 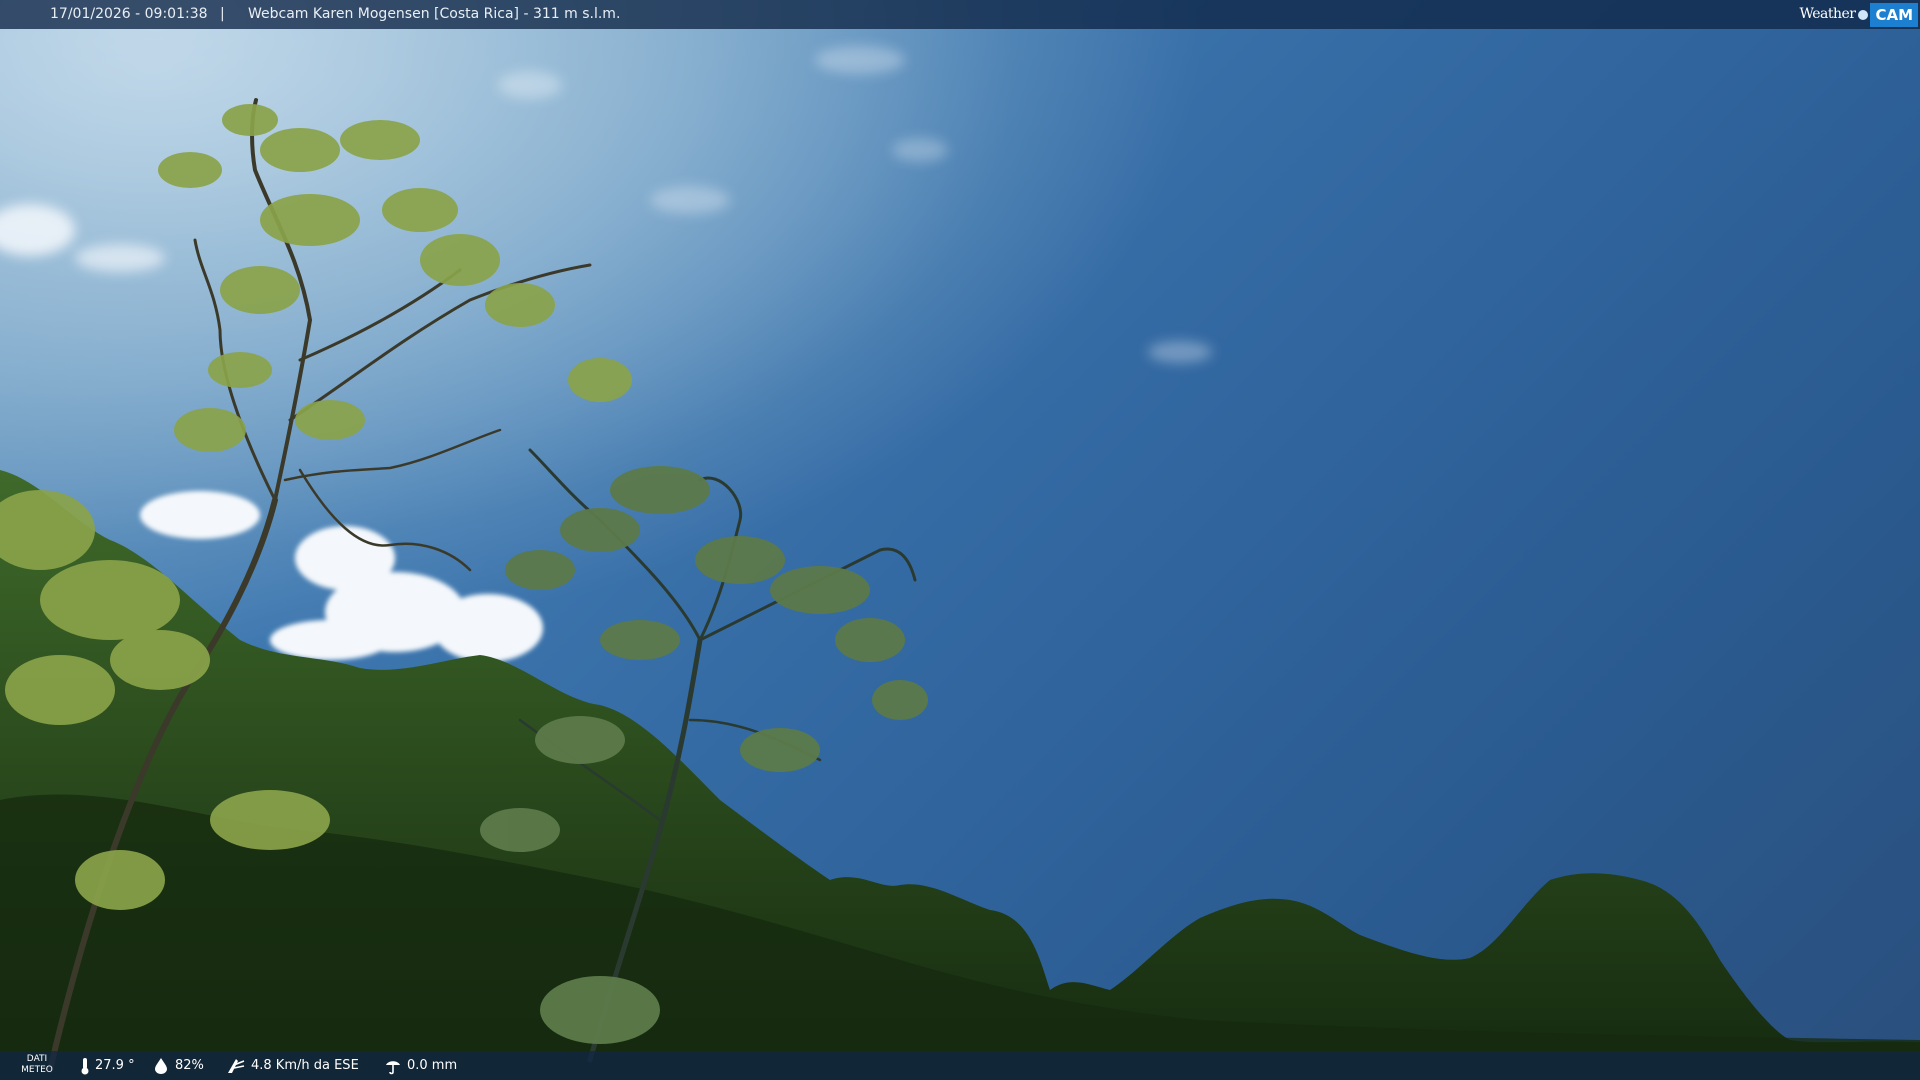 What do you see at coordinates (85, 1065) in the screenshot?
I see `thermometer-icon` at bounding box center [85, 1065].